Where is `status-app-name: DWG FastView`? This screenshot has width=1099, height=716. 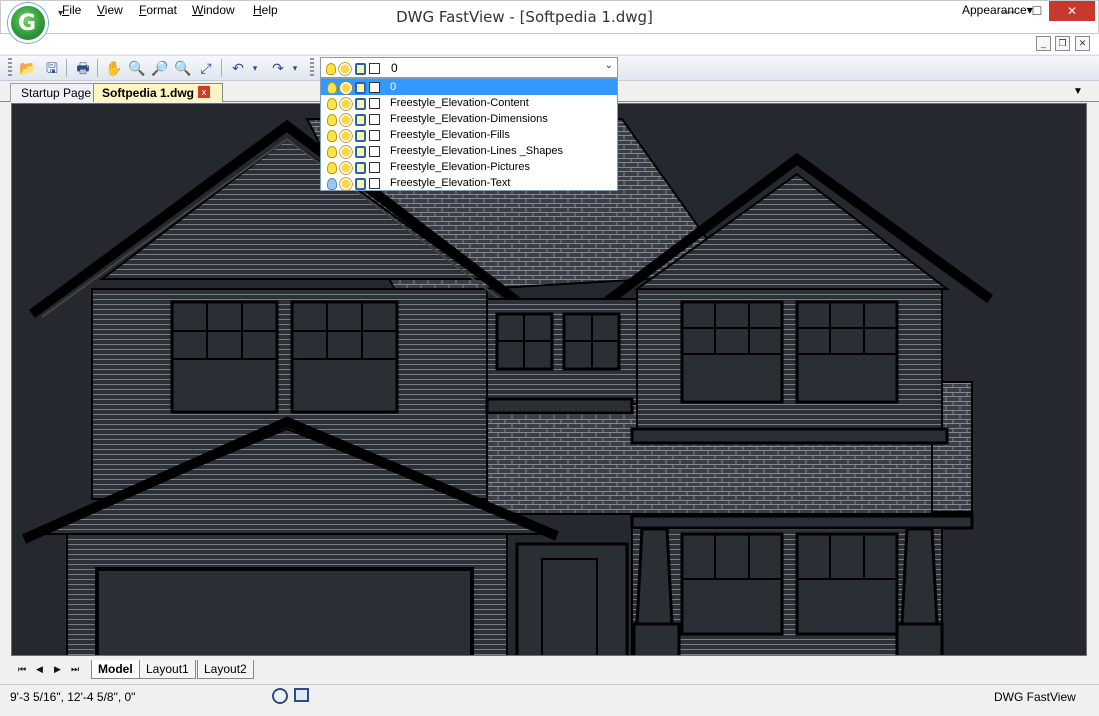 status-app-name: DWG FastView is located at coordinates (1035, 697).